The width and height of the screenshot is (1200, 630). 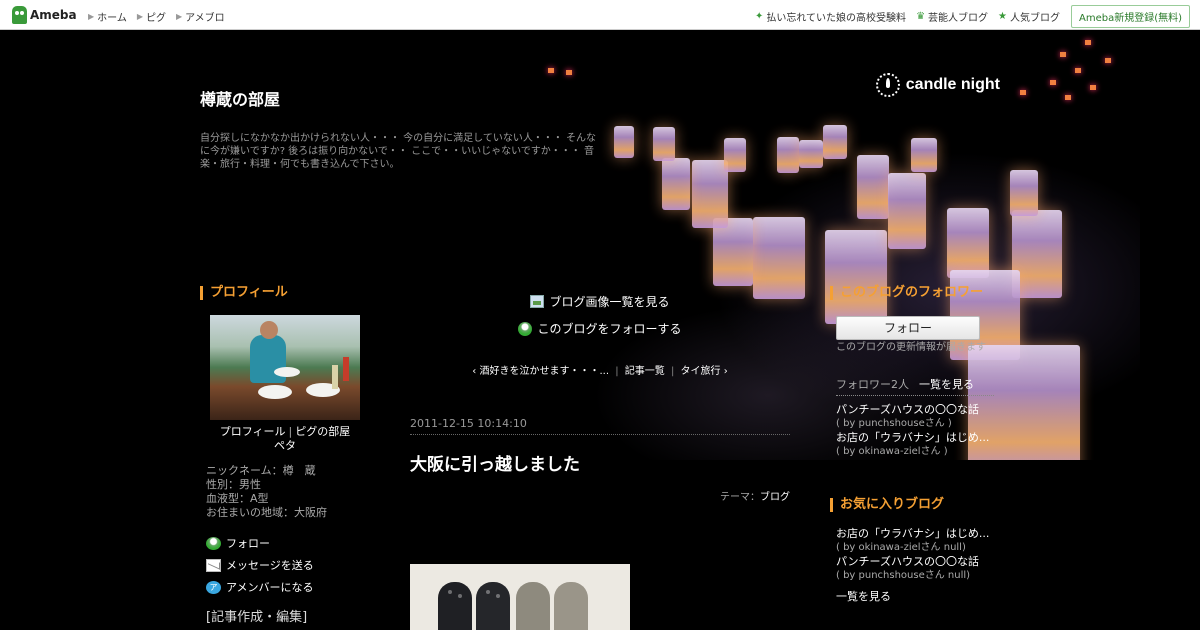 I want to click on nav-pigg-link: ▶ ピグ, so click(x=151, y=16).